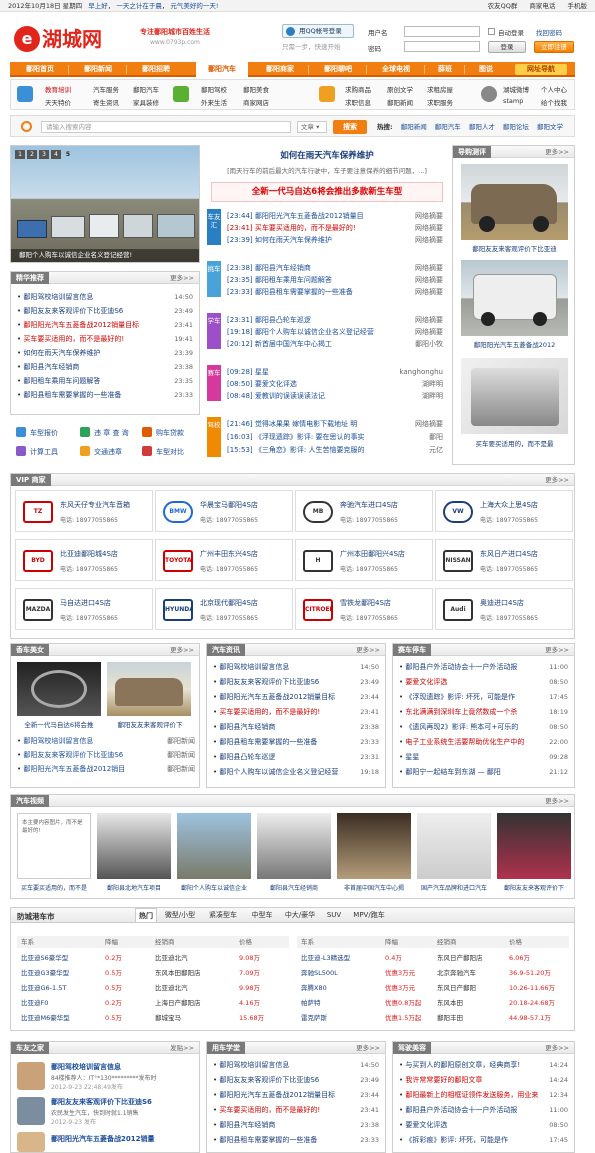 Image resolution: width=595 pixels, height=1153 pixels. I want to click on dealer-name: 东风天仔专业汽车音箱, so click(95, 505).